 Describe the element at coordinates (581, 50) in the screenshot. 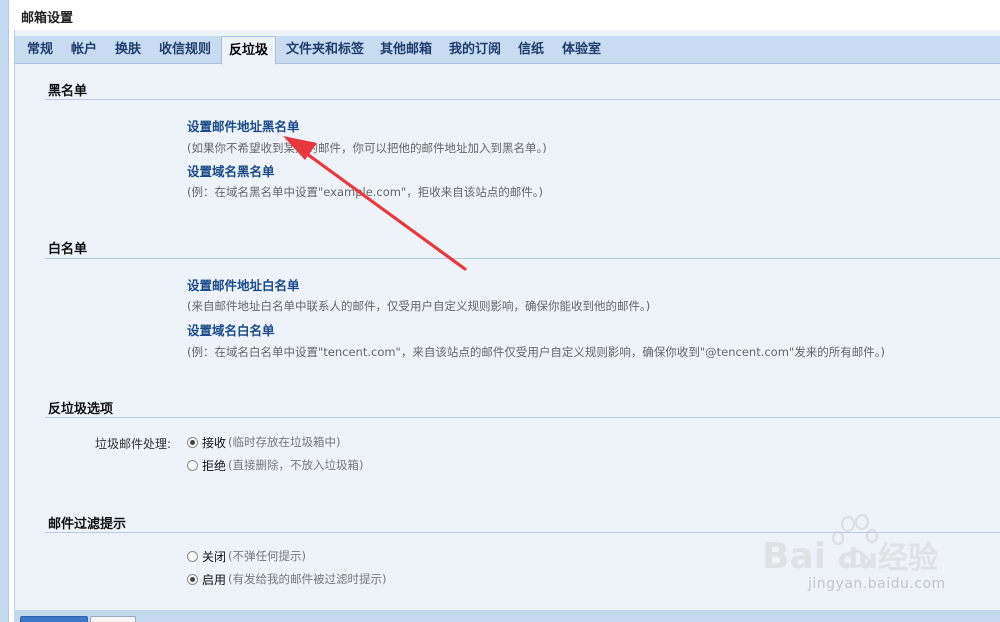

I see `tab-lab: 体验室` at that location.